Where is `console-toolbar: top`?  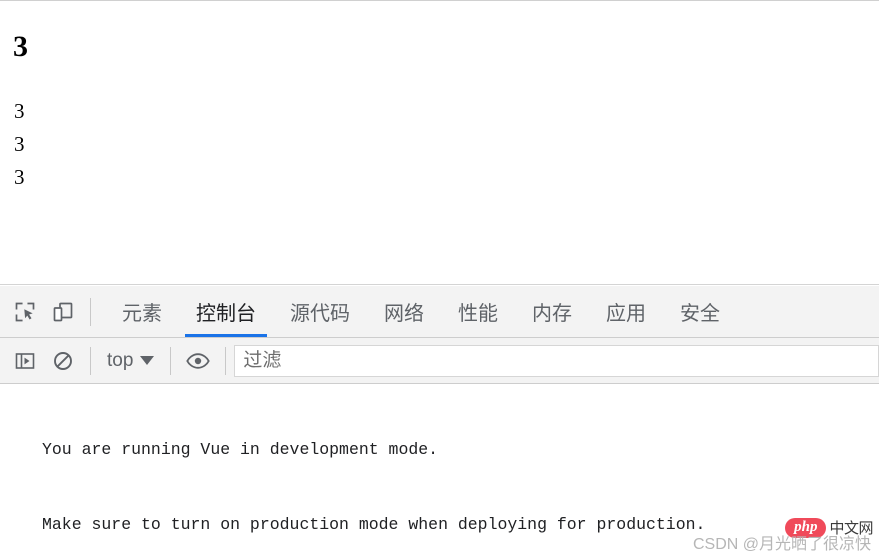
console-toolbar: top is located at coordinates (439, 361).